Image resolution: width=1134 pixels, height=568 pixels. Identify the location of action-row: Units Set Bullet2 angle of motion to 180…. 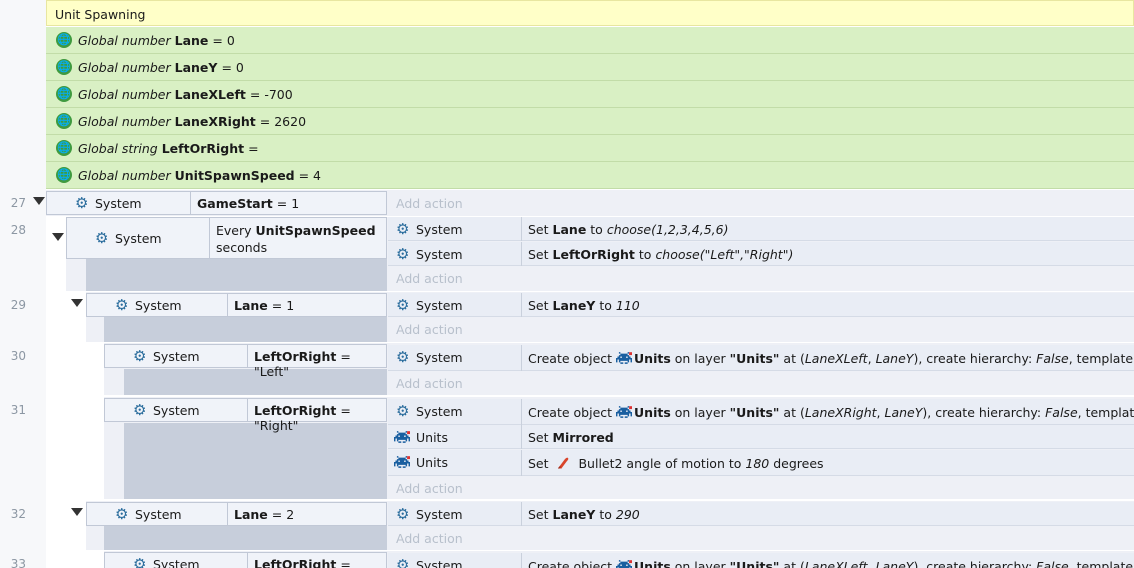
(761, 463).